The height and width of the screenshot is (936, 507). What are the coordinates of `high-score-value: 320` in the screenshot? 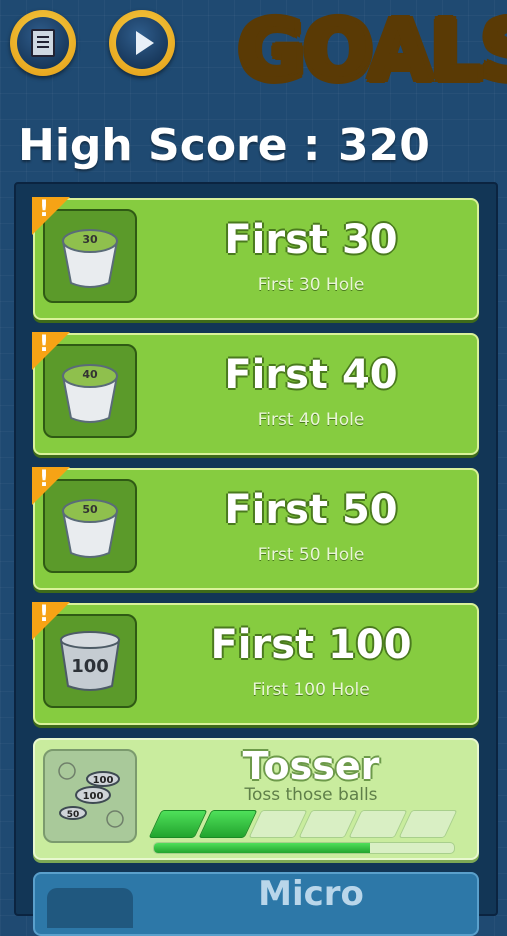 It's located at (384, 145).